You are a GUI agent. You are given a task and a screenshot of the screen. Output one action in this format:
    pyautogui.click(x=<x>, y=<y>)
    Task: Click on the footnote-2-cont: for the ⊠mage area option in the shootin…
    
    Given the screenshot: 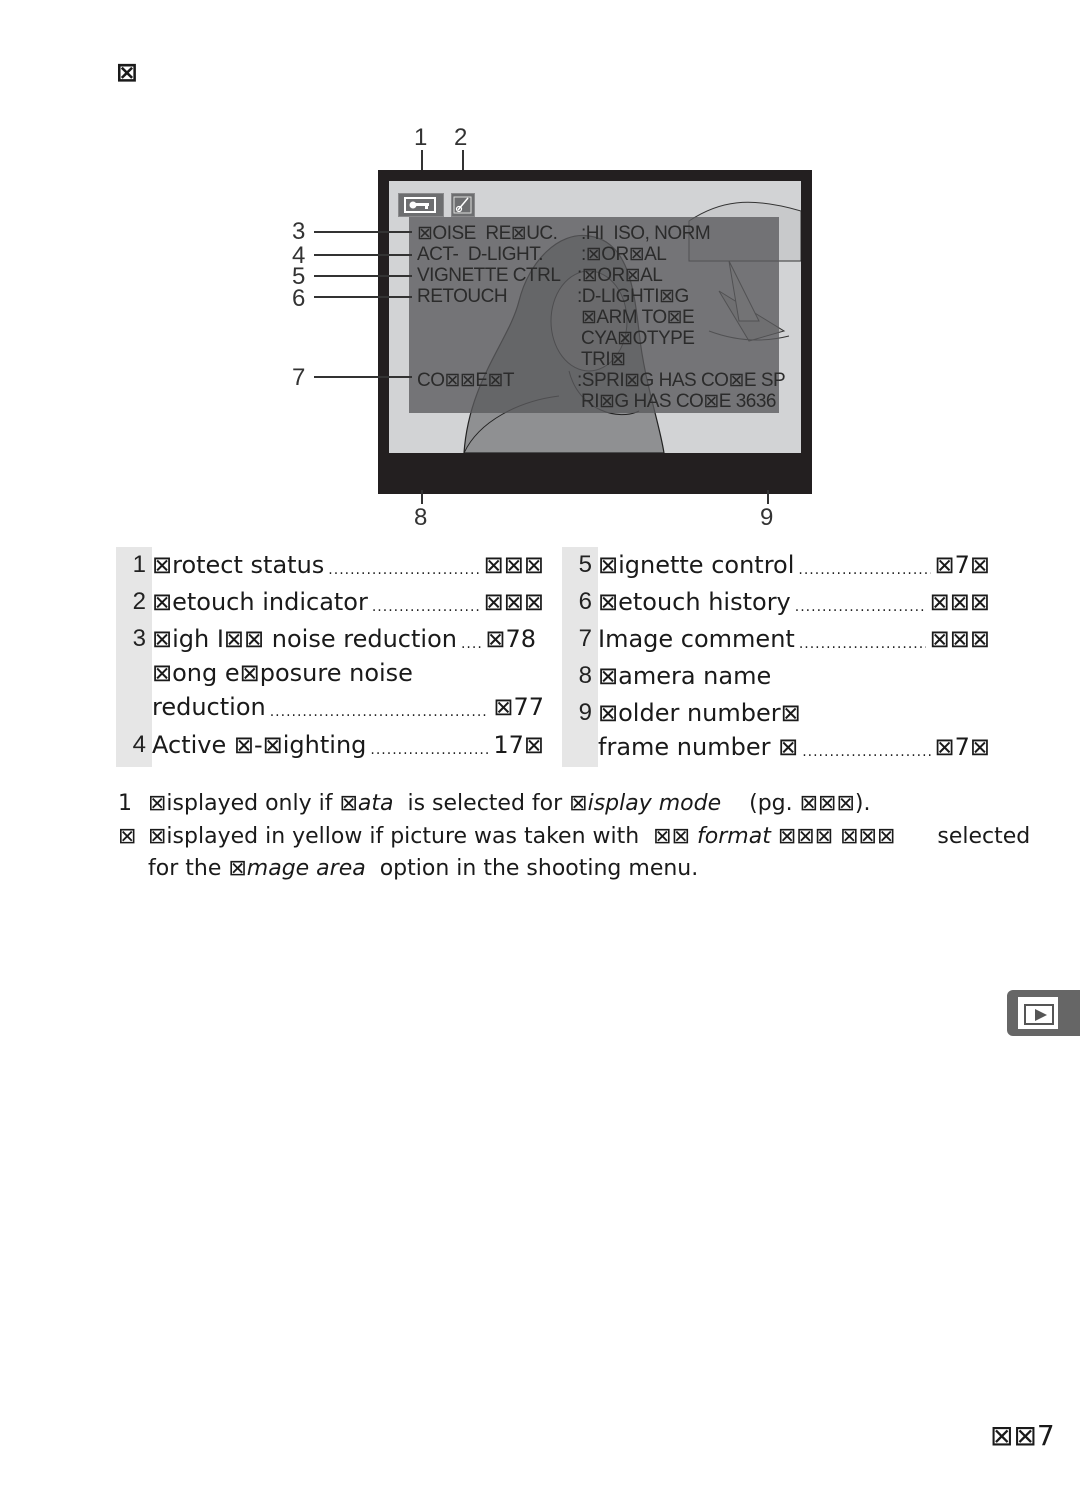 What is the action you would take?
    pyautogui.click(x=423, y=868)
    